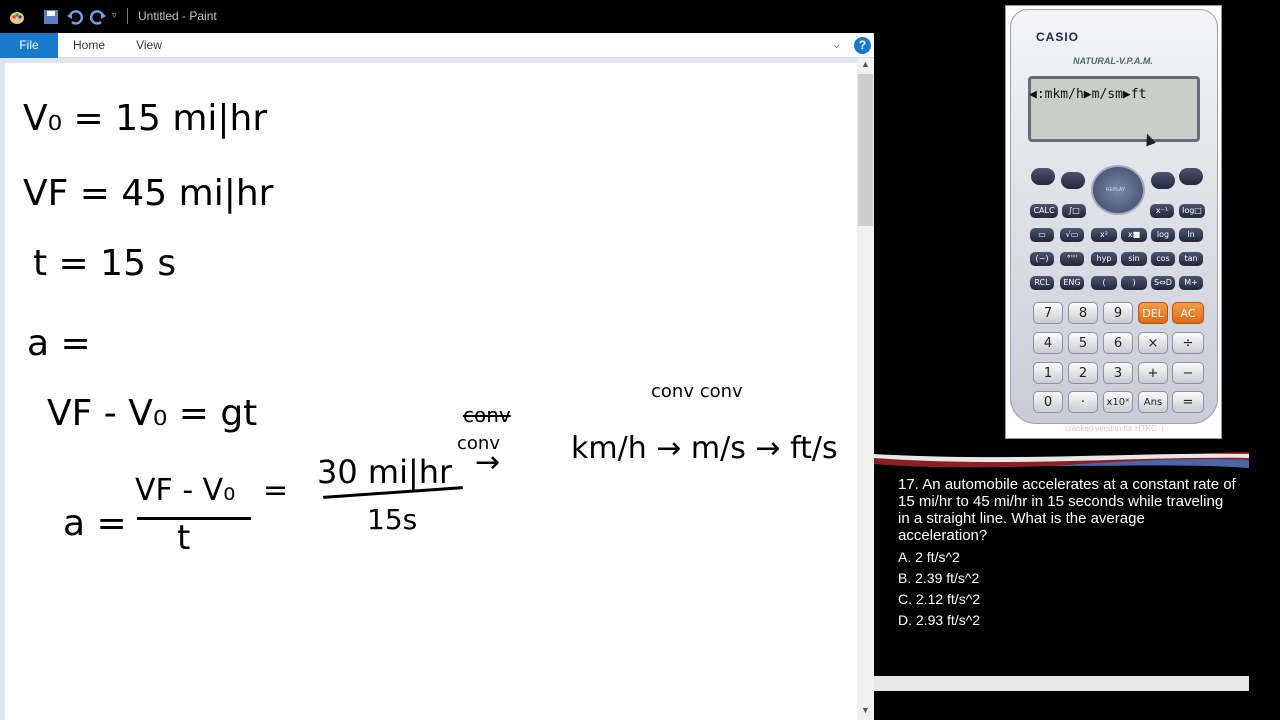 The image size is (1280, 720). What do you see at coordinates (487, 415) in the screenshot?
I see `handwriting-scribble: conv` at bounding box center [487, 415].